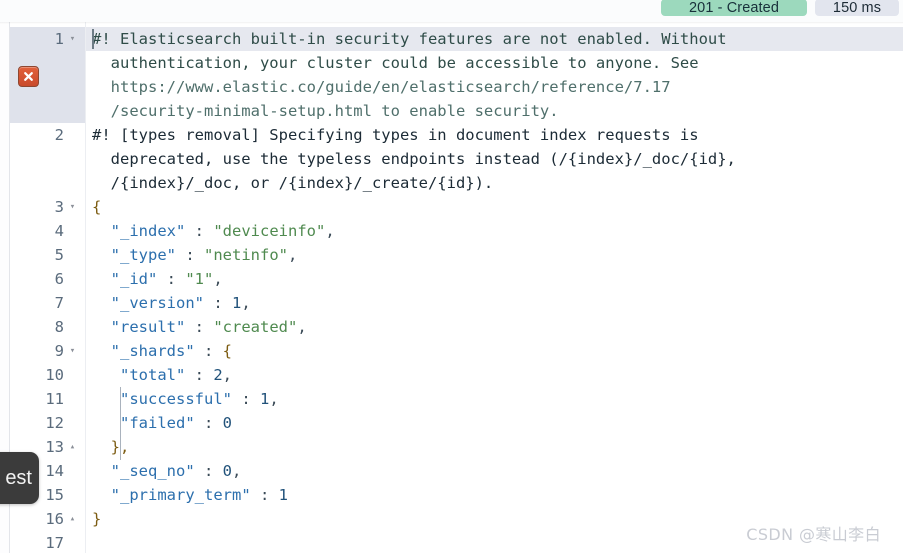 The width and height of the screenshot is (903, 553). What do you see at coordinates (59, 279) in the screenshot?
I see `line-number: 6` at bounding box center [59, 279].